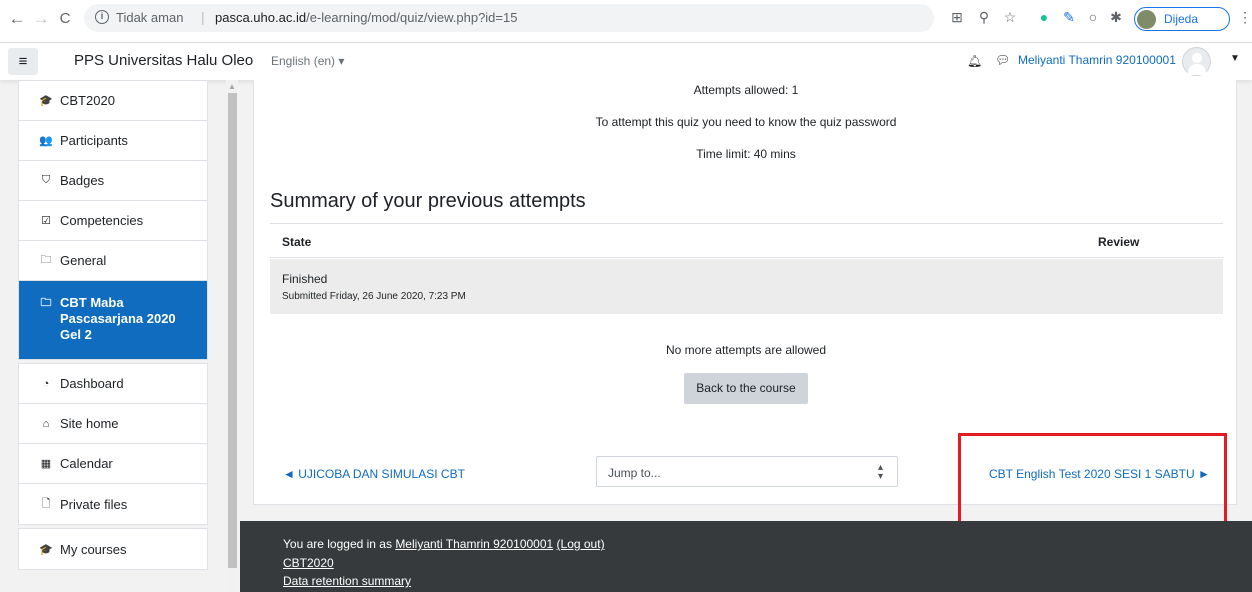  Describe the element at coordinates (23, 61) in the screenshot. I see `drawer-toggle-icon: ≡` at that location.